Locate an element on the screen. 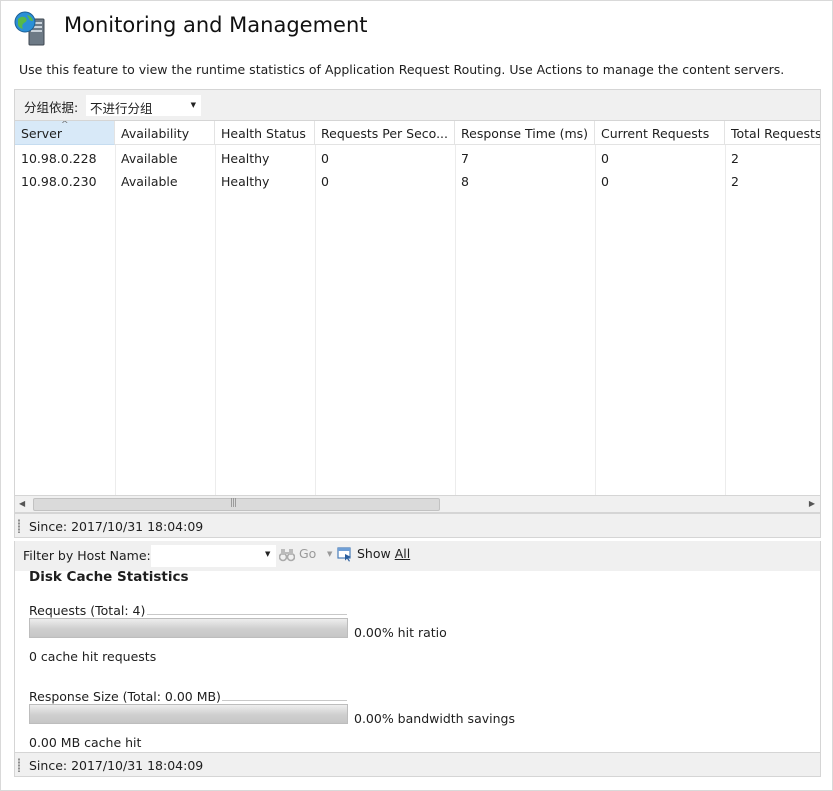 The width and height of the screenshot is (833, 791). show-all-button: Show All is located at coordinates (373, 554).